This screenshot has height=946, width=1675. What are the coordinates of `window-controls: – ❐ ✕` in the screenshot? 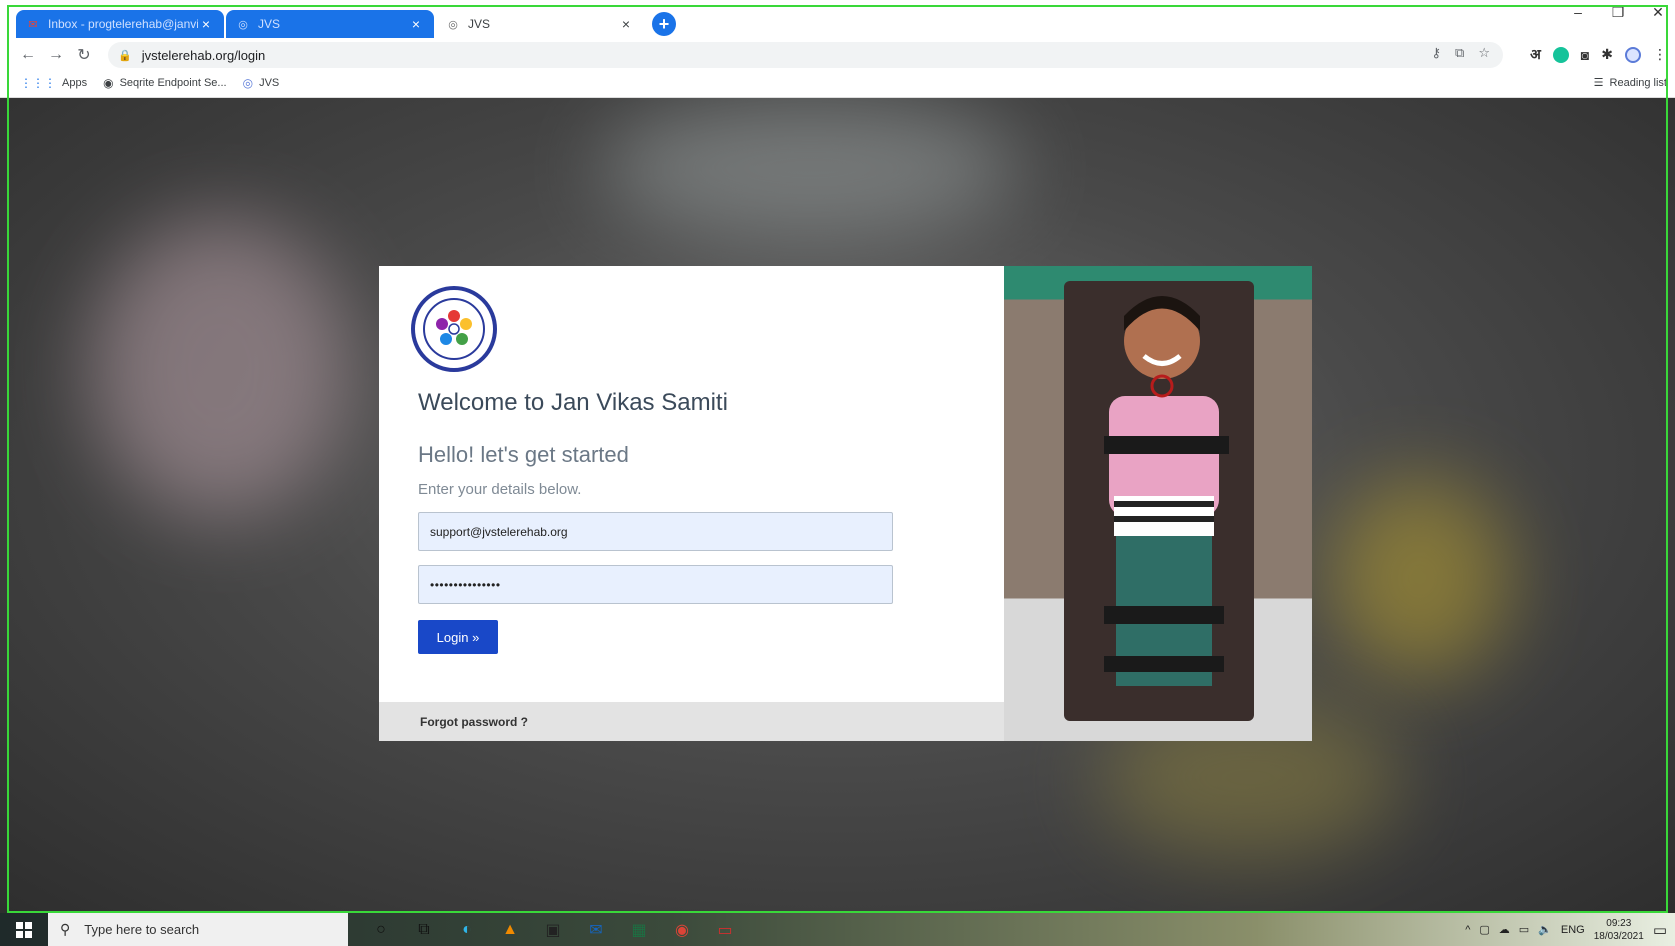 It's located at (1618, 12).